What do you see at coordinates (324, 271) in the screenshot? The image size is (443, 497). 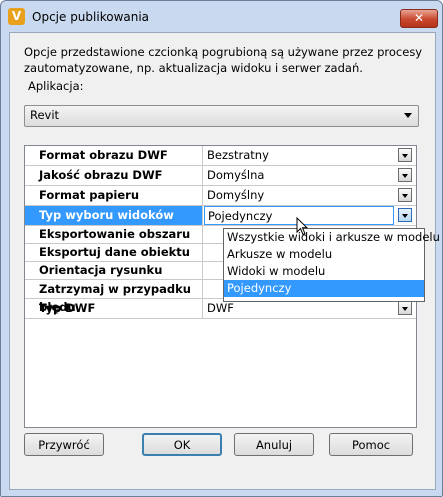 I see `dropdown-option: Widoki w modelu` at bounding box center [324, 271].